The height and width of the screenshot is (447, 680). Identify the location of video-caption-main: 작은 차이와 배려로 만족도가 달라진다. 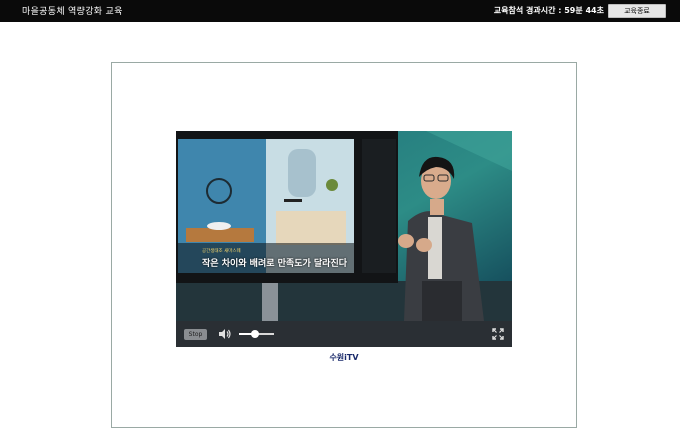
(275, 264).